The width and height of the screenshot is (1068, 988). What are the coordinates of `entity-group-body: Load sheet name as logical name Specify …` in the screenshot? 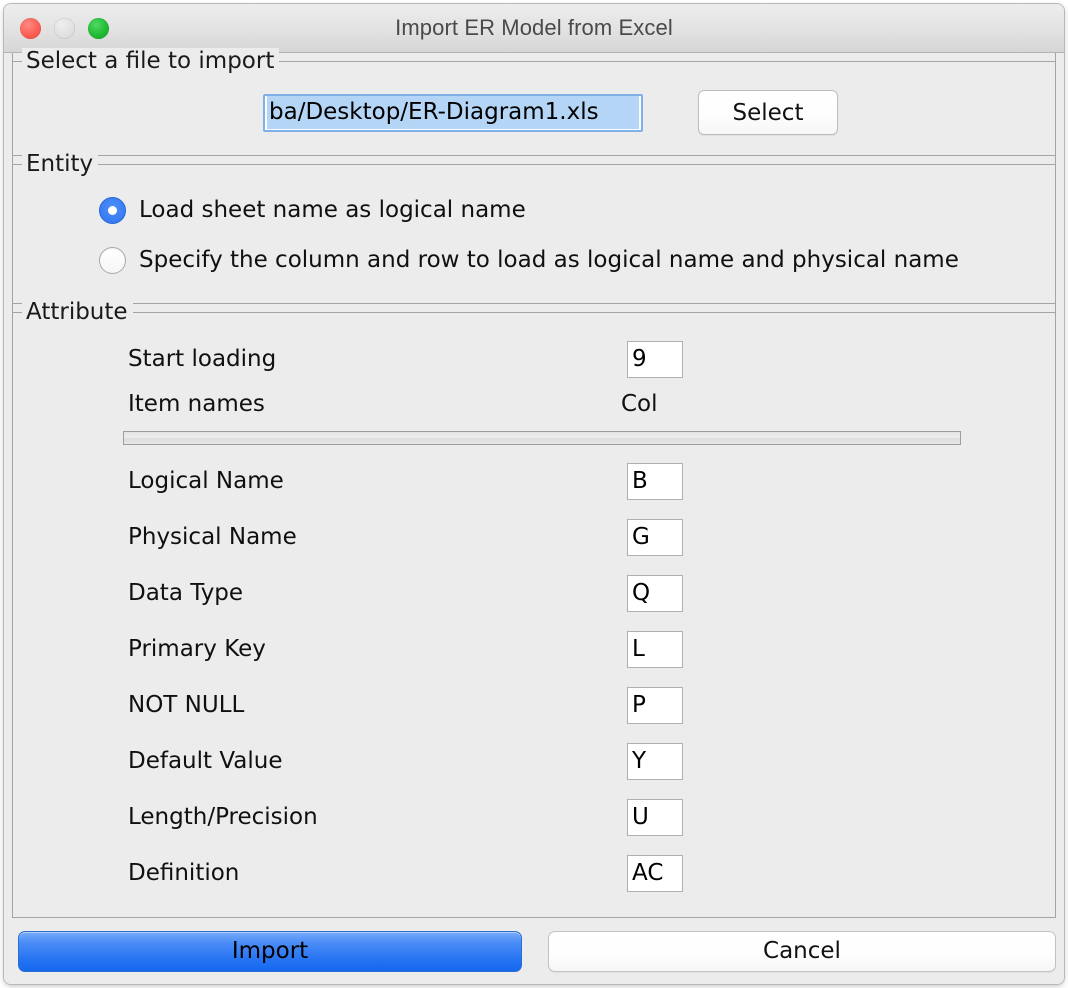 It's located at (534, 238).